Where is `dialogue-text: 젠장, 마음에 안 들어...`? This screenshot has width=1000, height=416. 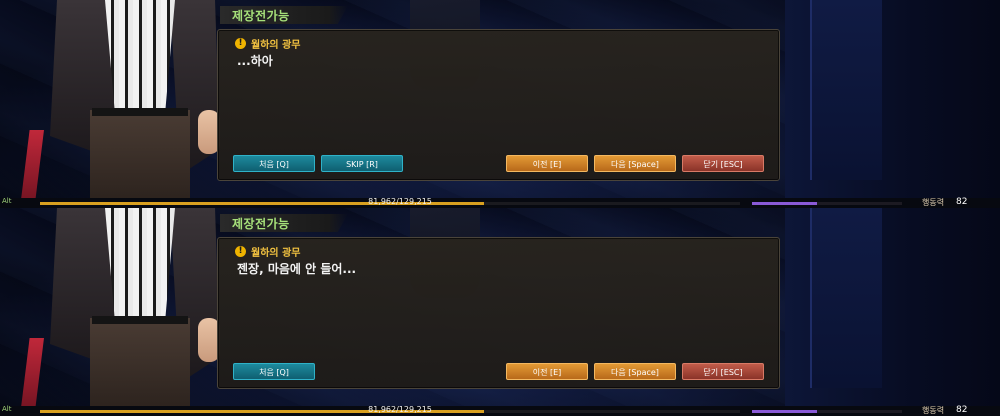
dialogue-text: 젠장, 마음에 안 들어... is located at coordinates (297, 269).